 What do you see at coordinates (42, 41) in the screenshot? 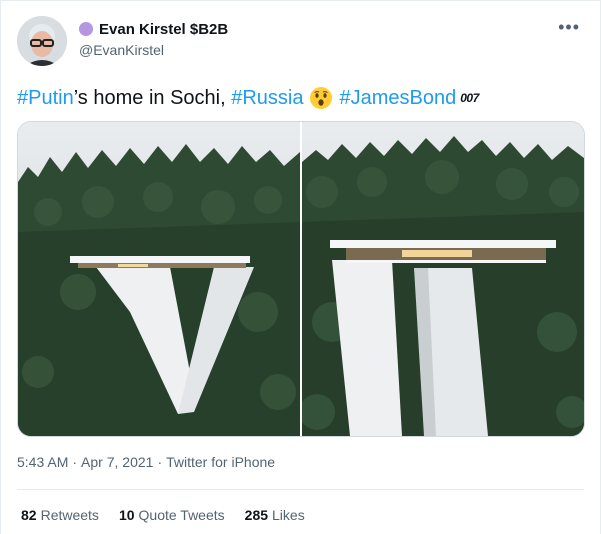
I see `avatar` at bounding box center [42, 41].